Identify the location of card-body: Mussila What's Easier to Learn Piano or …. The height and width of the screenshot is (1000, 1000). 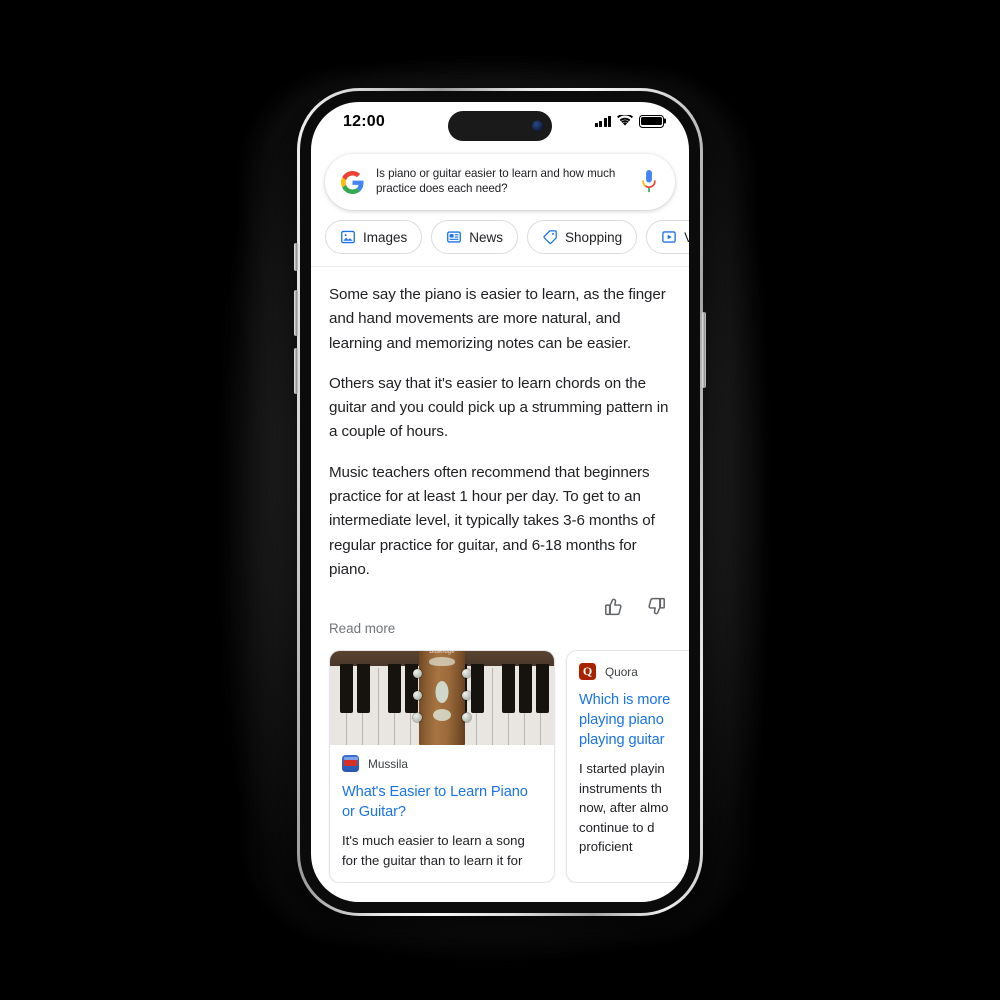
(442, 813).